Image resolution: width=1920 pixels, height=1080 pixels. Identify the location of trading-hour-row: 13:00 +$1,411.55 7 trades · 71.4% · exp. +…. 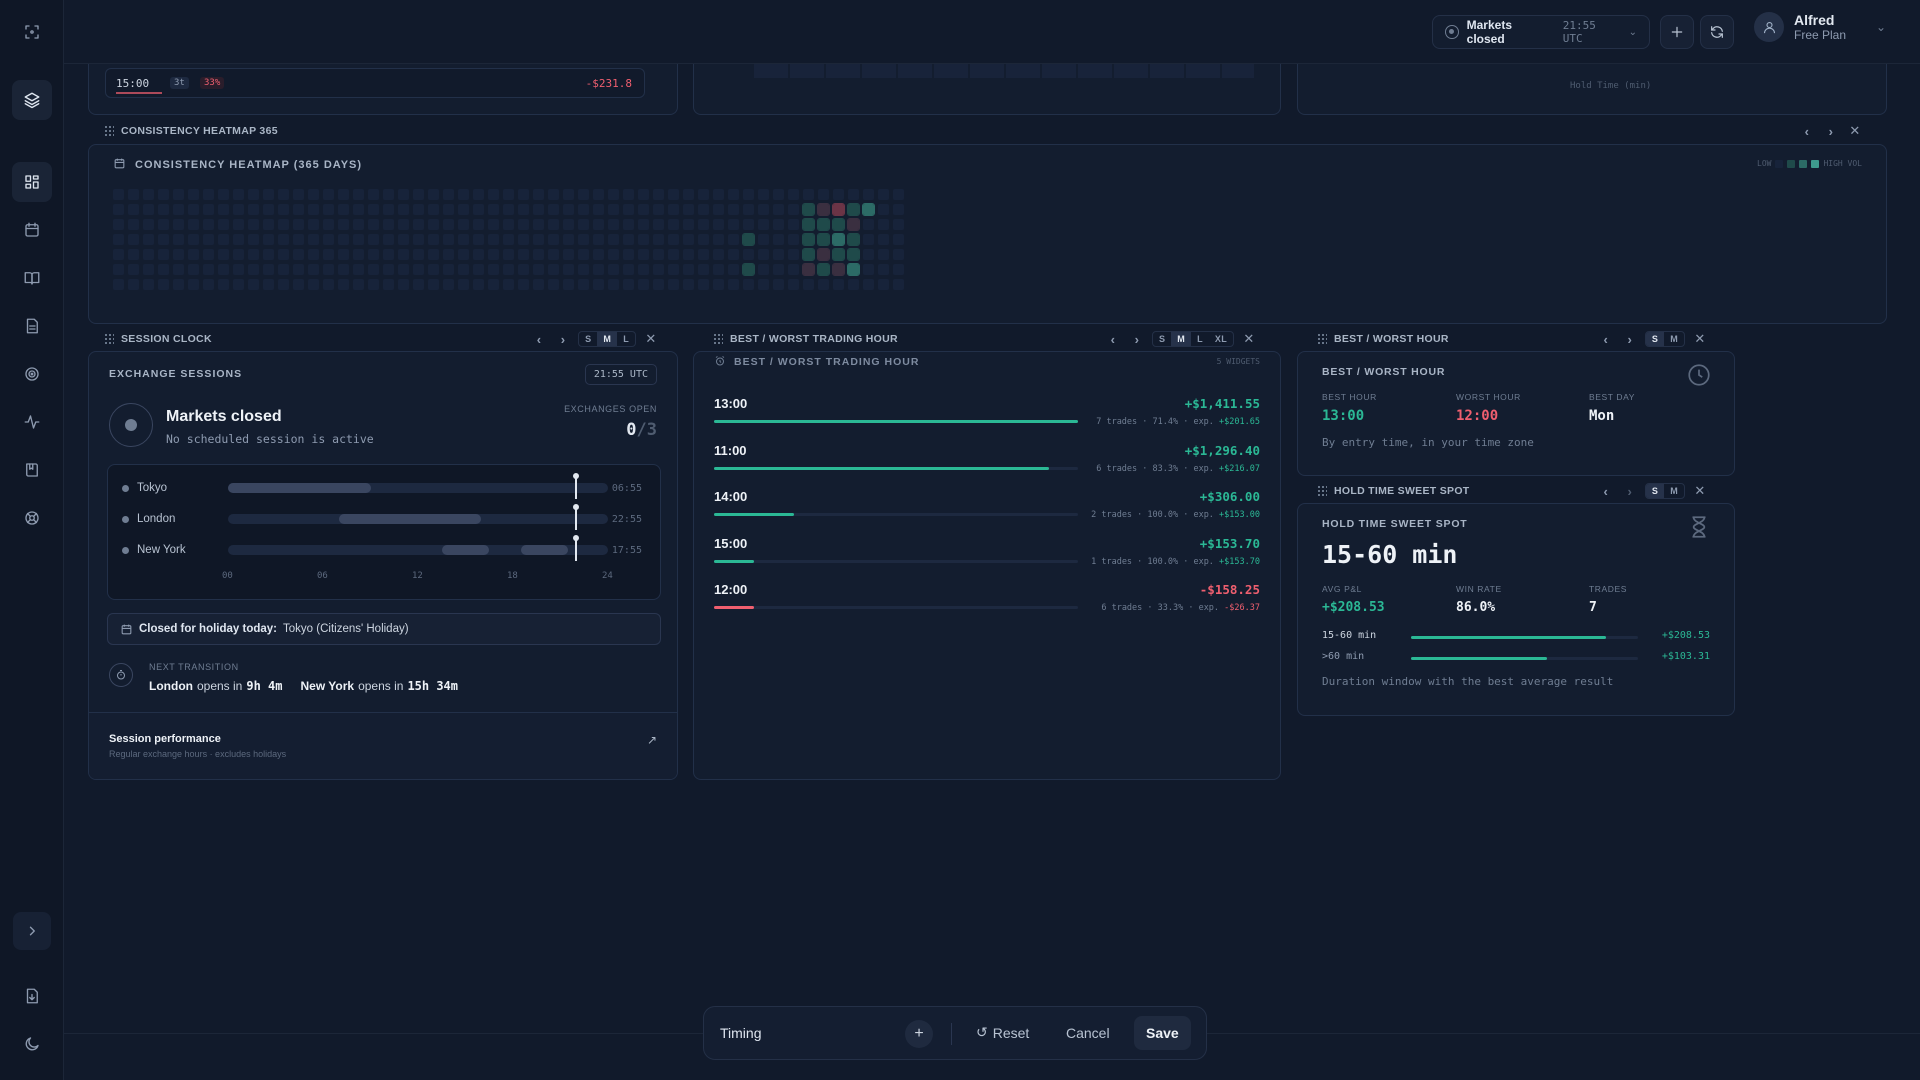
(987, 416).